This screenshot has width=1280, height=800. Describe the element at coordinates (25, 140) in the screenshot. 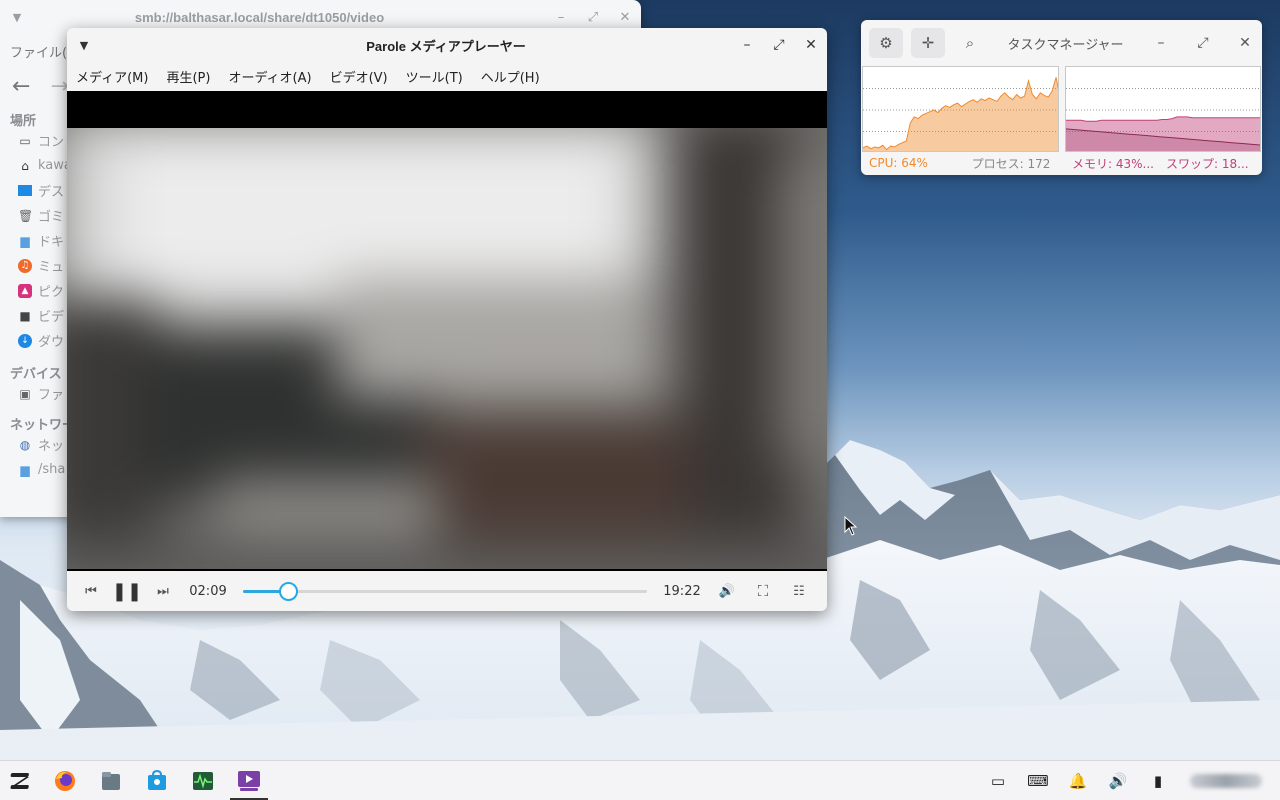

I see `computer-icon: ▭` at that location.